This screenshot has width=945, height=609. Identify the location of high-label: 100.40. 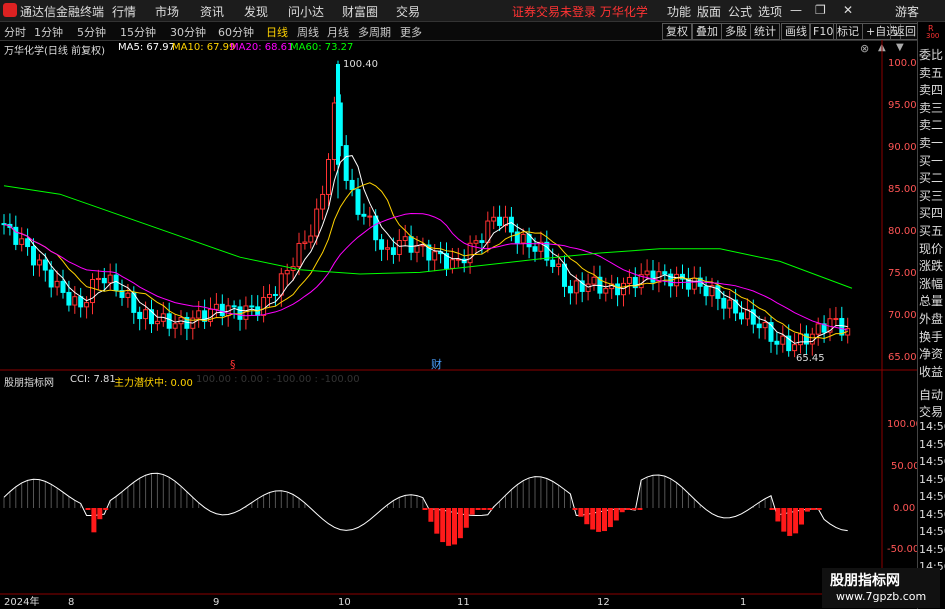
(360, 64).